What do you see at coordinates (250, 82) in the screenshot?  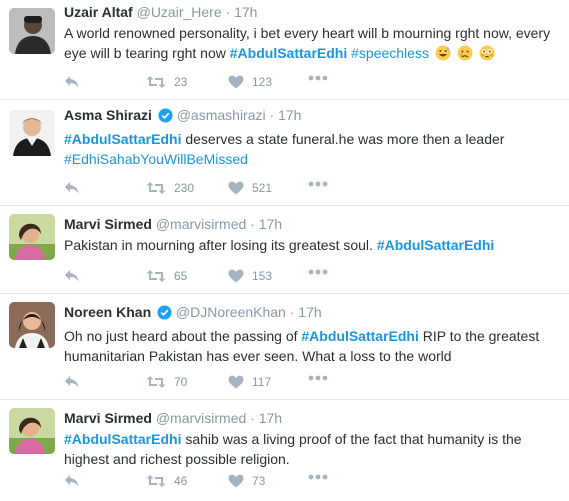 I see `like-button: 123` at bounding box center [250, 82].